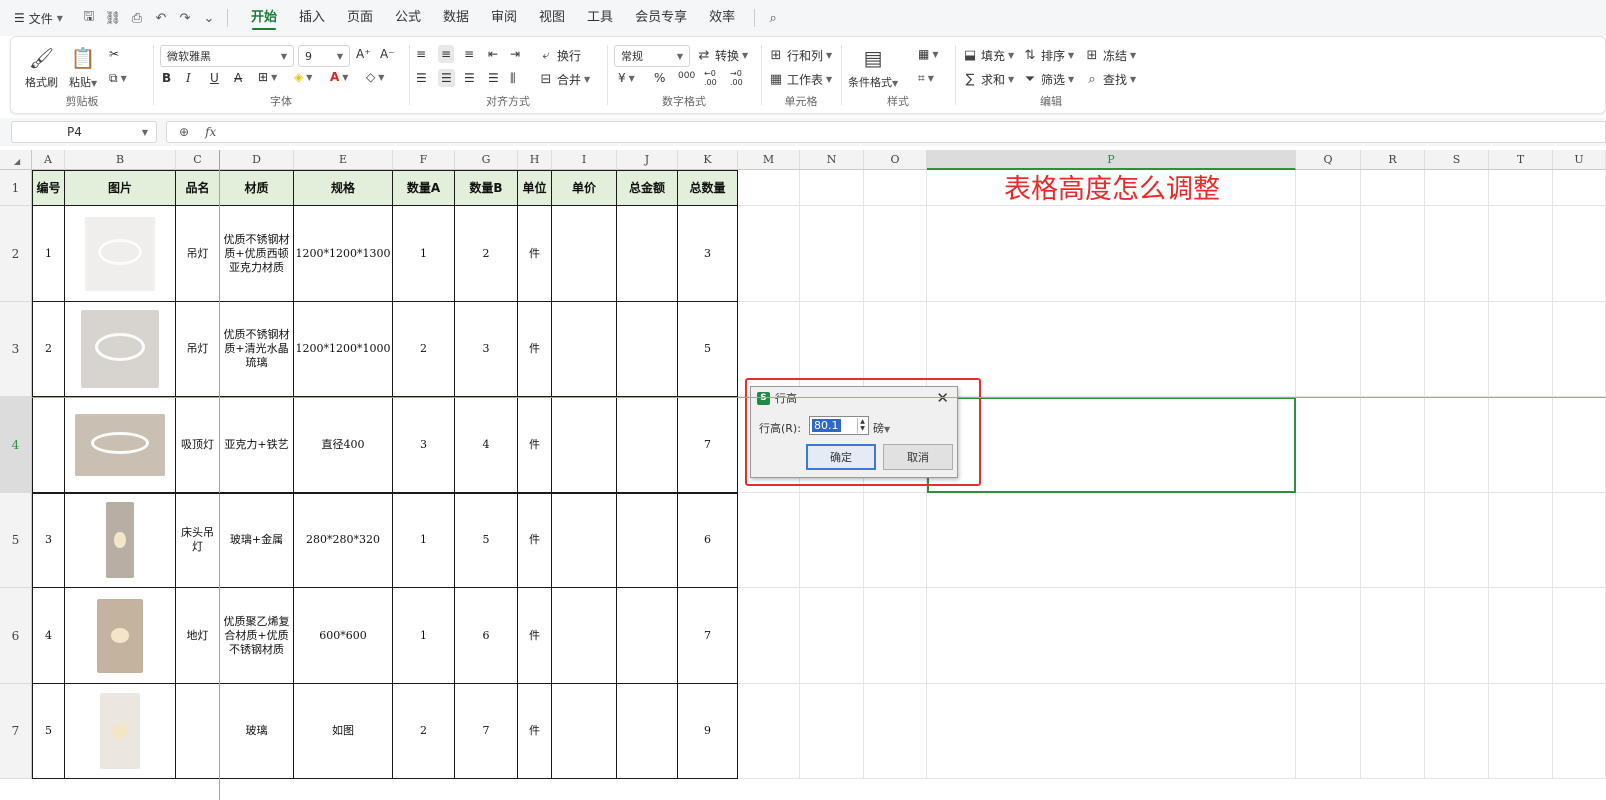  What do you see at coordinates (486, 160) in the screenshot?
I see `column-header-g: G` at bounding box center [486, 160].